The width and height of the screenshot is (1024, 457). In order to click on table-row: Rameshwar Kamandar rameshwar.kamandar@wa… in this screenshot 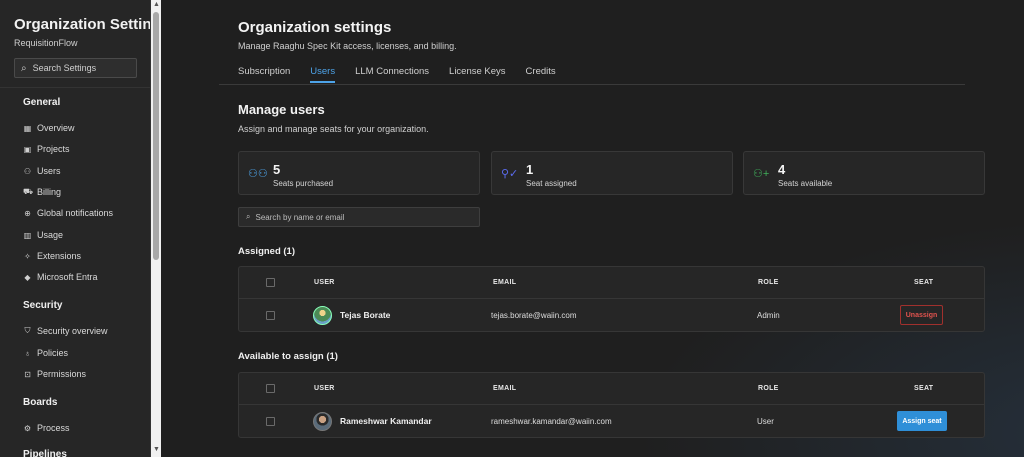, I will do `click(611, 421)`.